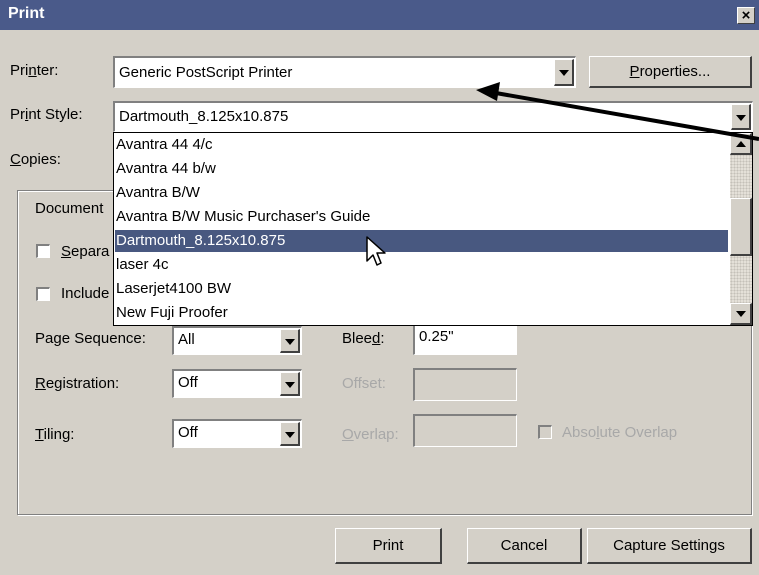 Image resolution: width=759 pixels, height=575 pixels. I want to click on annotation-arrow, so click(617, 111).